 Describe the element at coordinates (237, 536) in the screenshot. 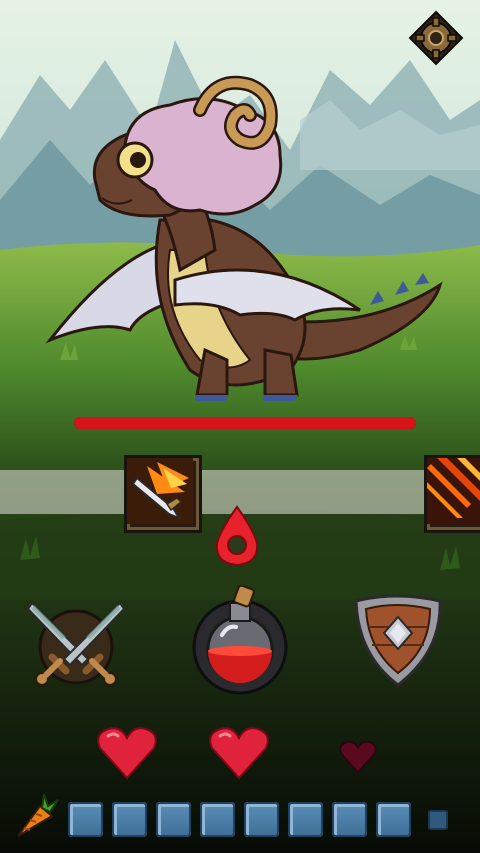

I see `target-marker-icon` at that location.